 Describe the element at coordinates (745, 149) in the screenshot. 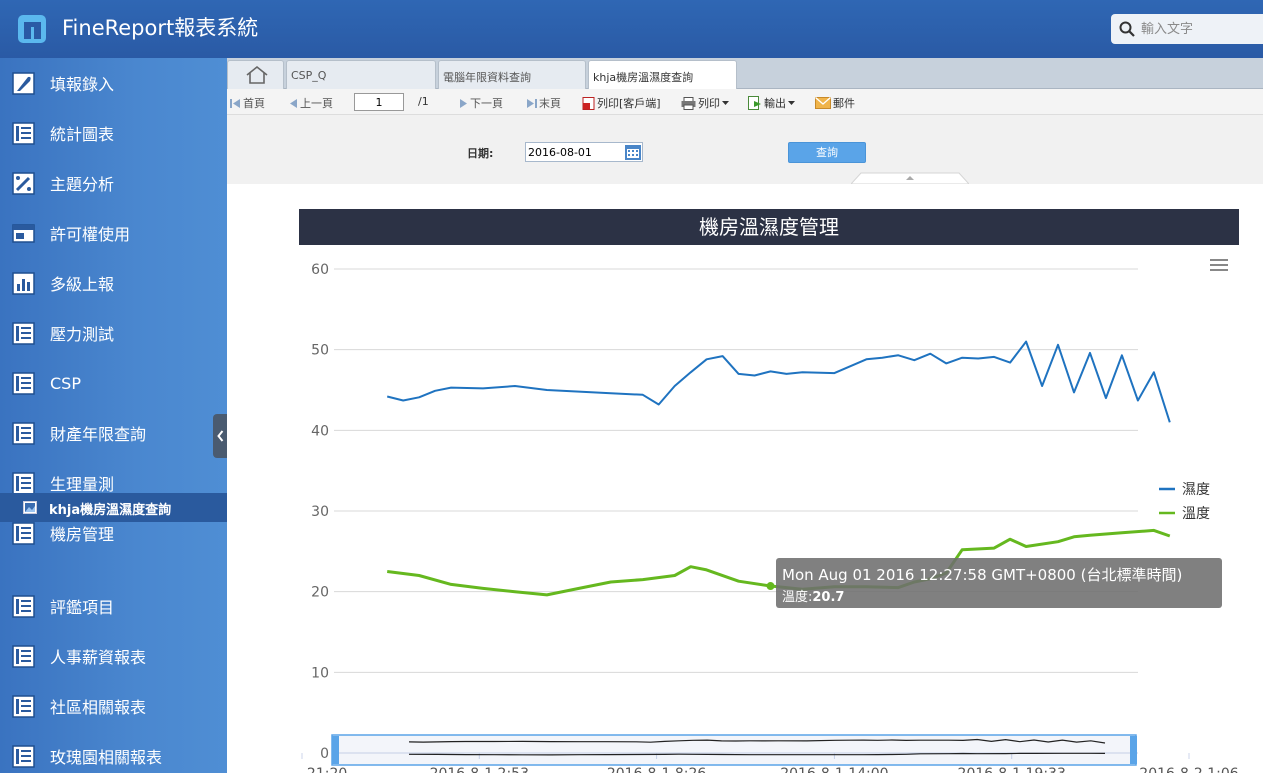

I see `parameter-panel: 日期: 查詢` at that location.